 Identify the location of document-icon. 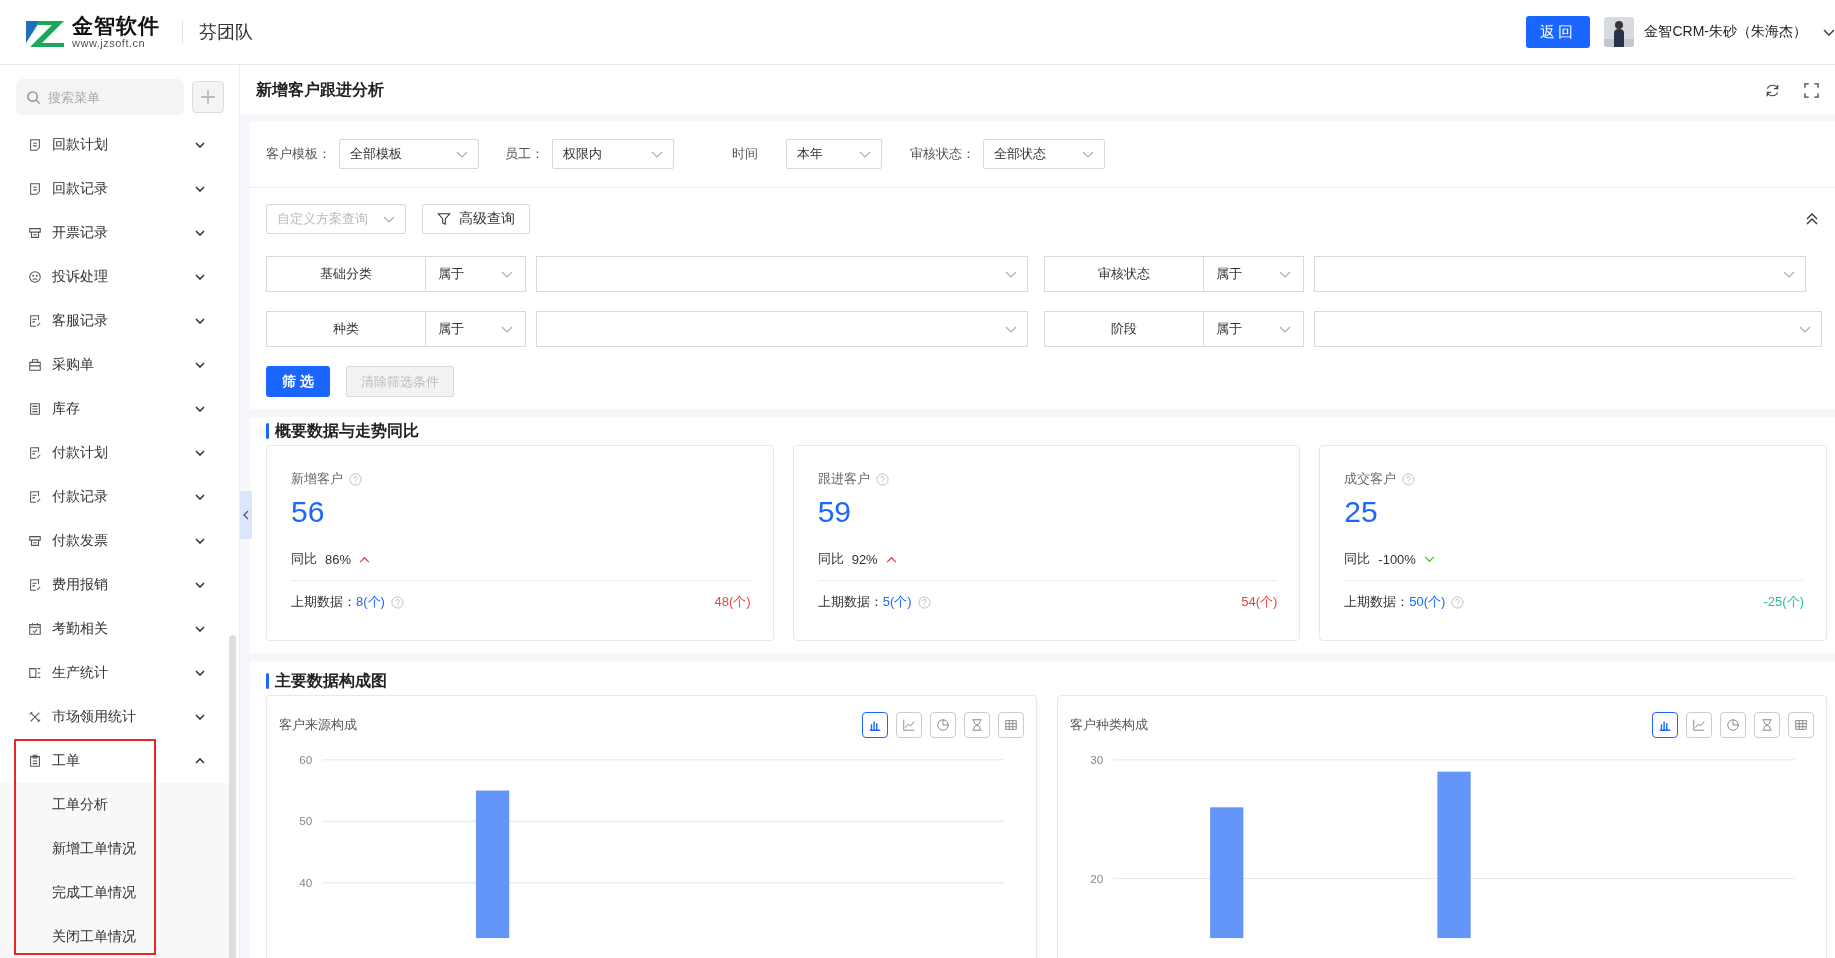
(35, 189).